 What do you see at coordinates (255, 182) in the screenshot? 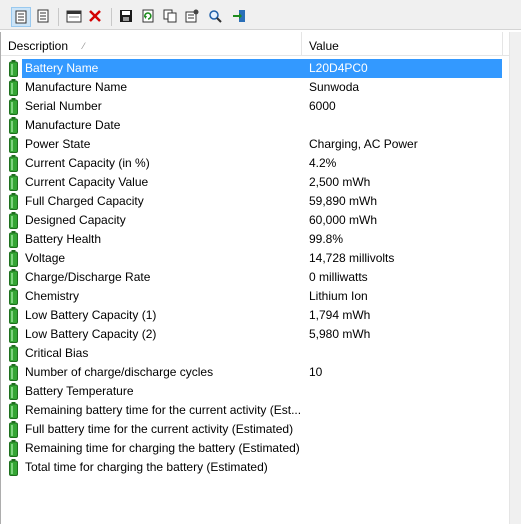
I see `list-row: Current Capacity Value 2,500 mWh` at bounding box center [255, 182].